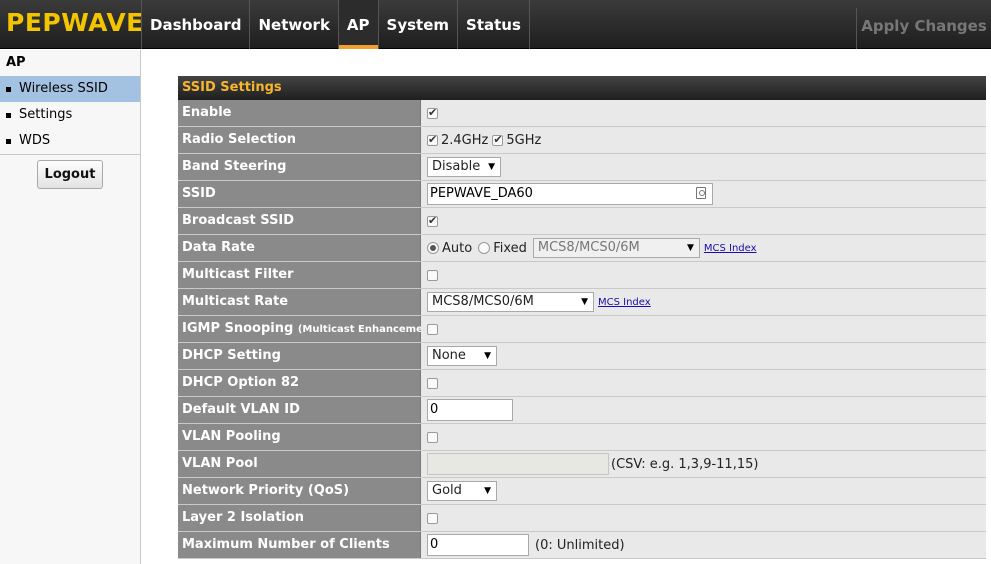 The height and width of the screenshot is (564, 991). I want to click on sidebar: AP Wireless SSID Settings WDS Logout, so click(70, 307).